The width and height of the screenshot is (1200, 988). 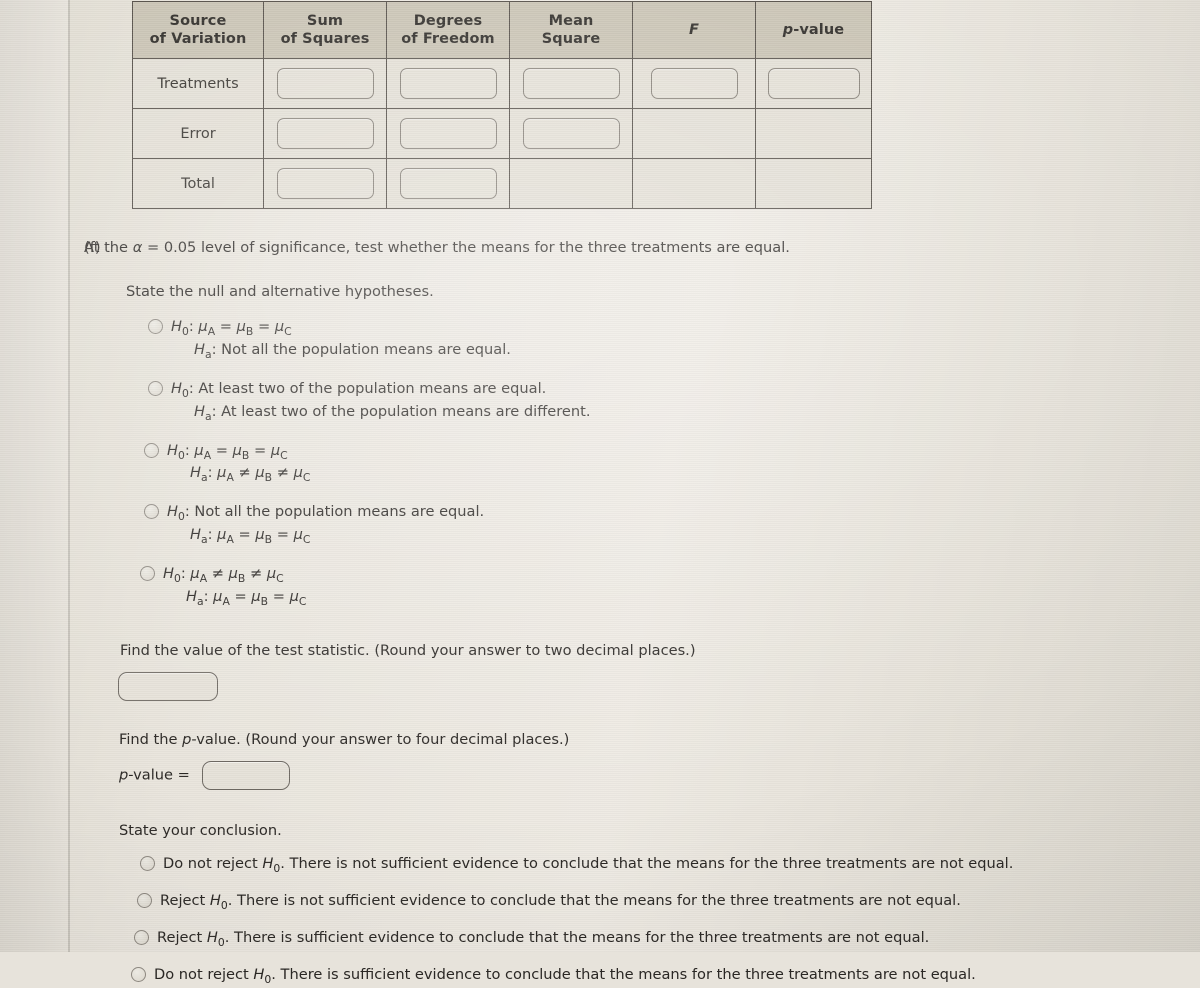 I want to click on cell-error-mean-square, so click(x=571, y=133).